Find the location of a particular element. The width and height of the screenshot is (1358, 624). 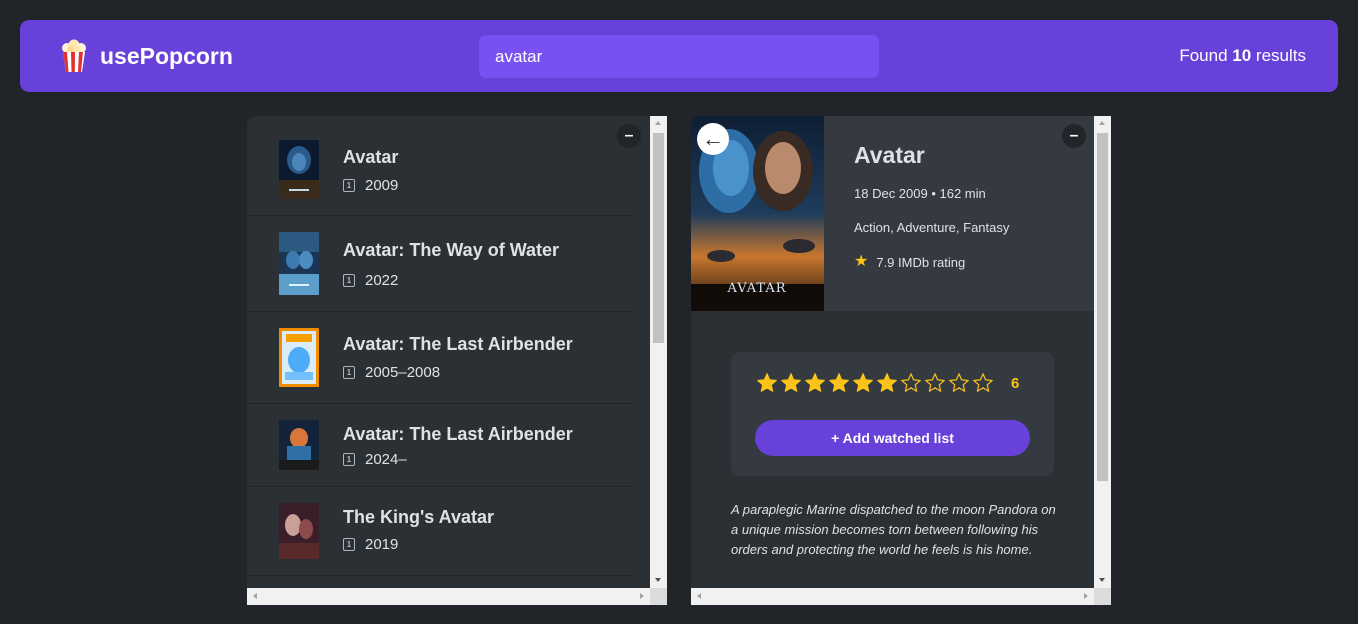

list-vertical-scrollbar is located at coordinates (658, 352).